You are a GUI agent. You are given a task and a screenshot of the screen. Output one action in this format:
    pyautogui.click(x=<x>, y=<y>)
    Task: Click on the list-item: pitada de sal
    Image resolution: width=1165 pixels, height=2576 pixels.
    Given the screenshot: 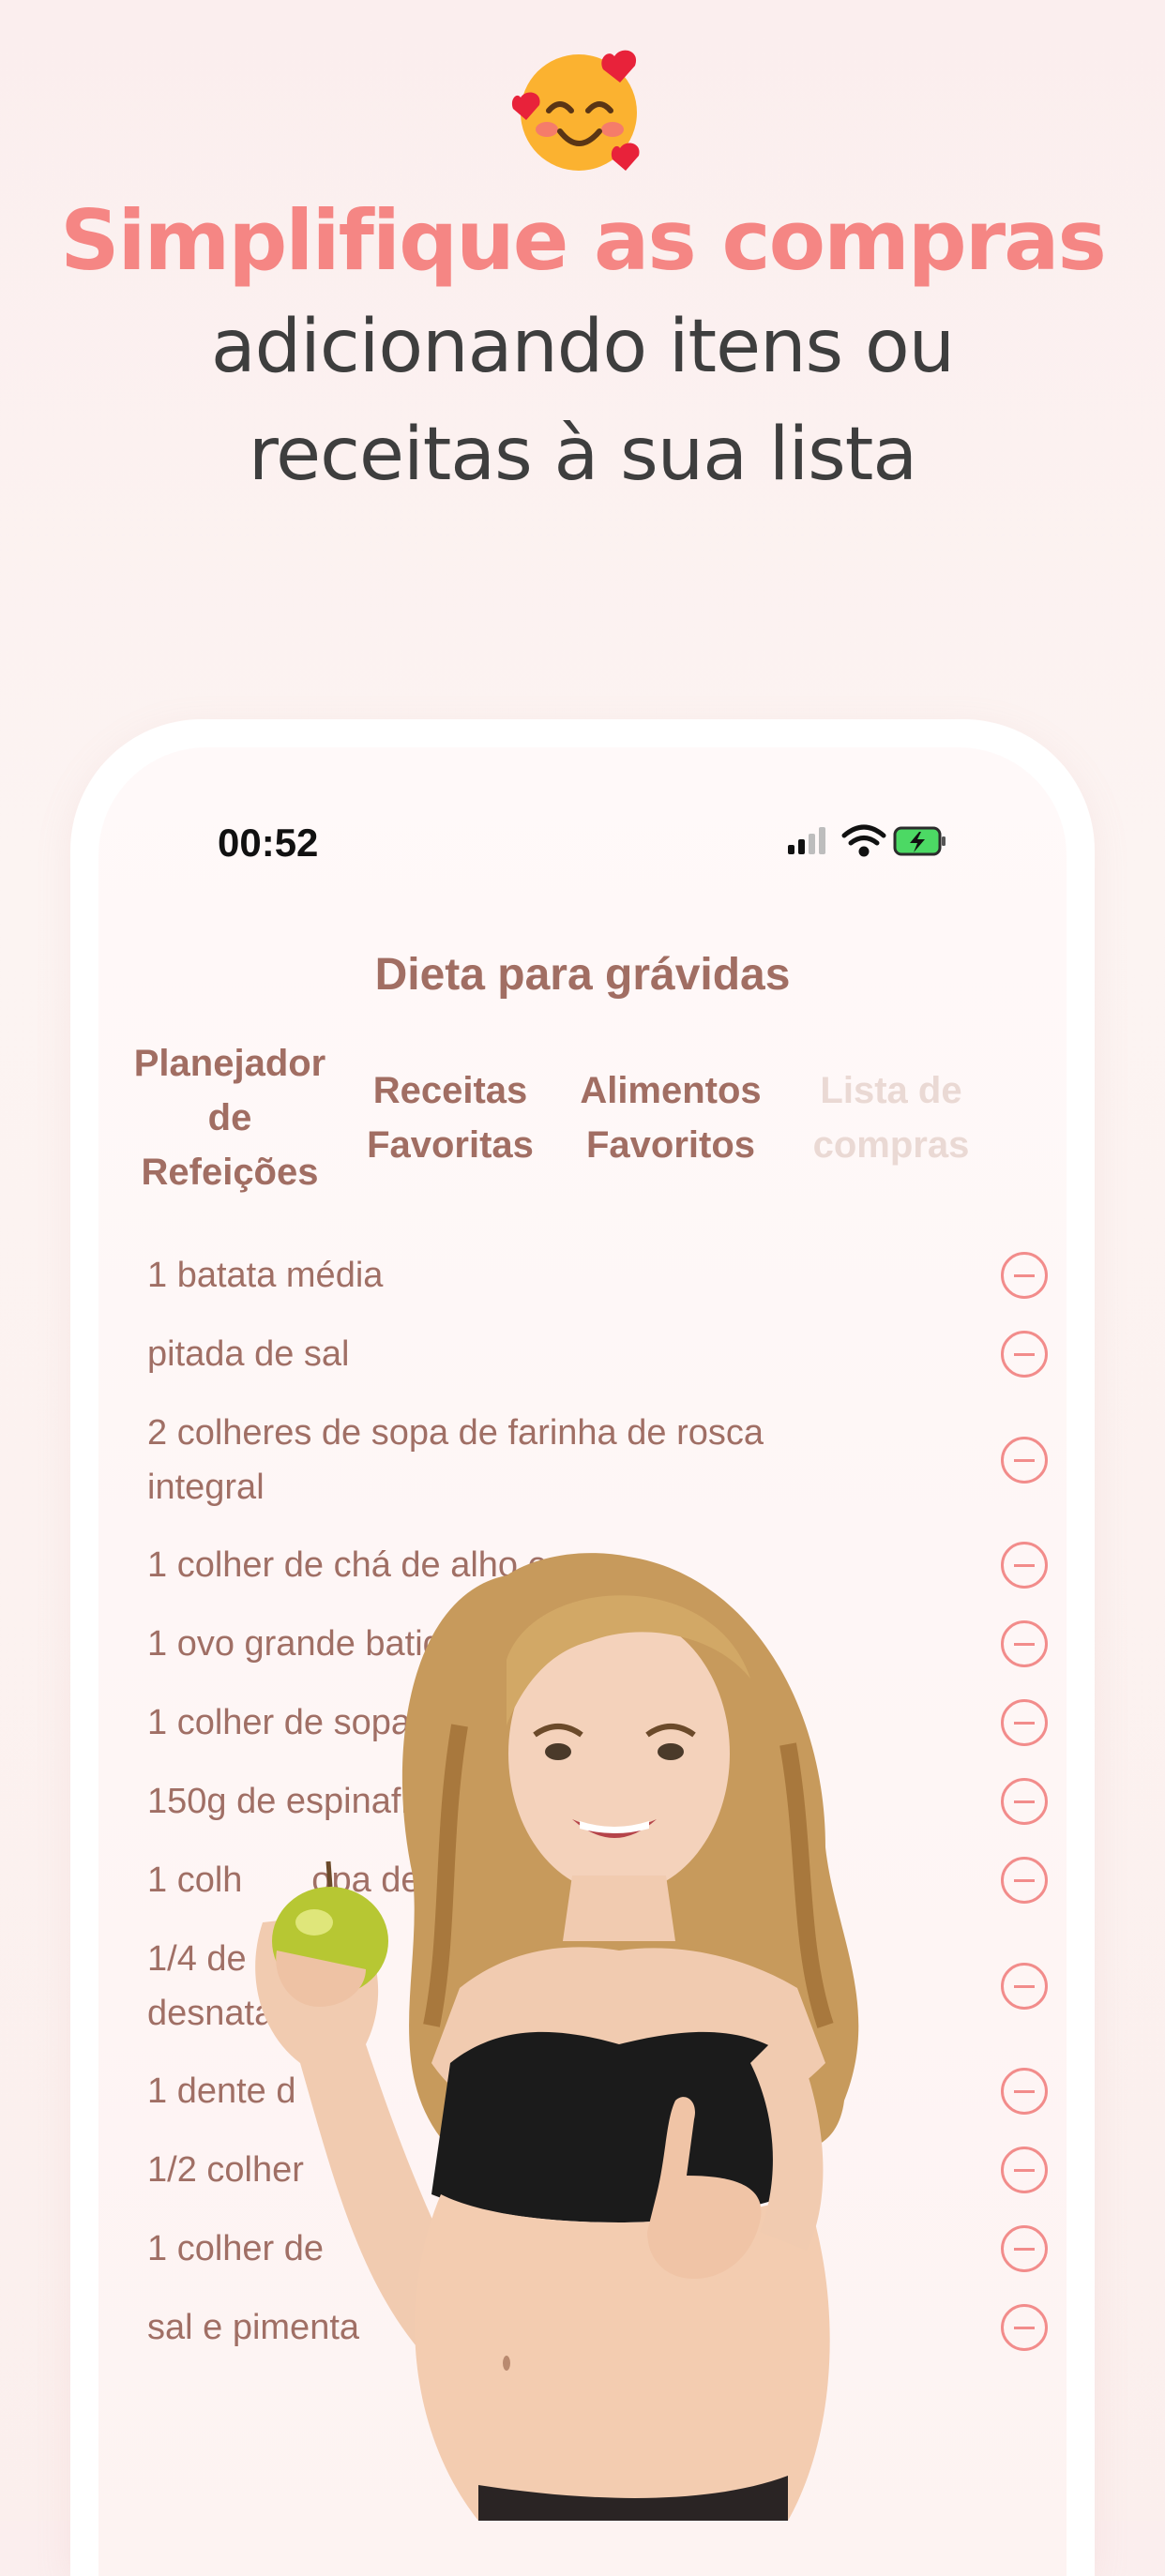 What is the action you would take?
    pyautogui.click(x=597, y=1354)
    